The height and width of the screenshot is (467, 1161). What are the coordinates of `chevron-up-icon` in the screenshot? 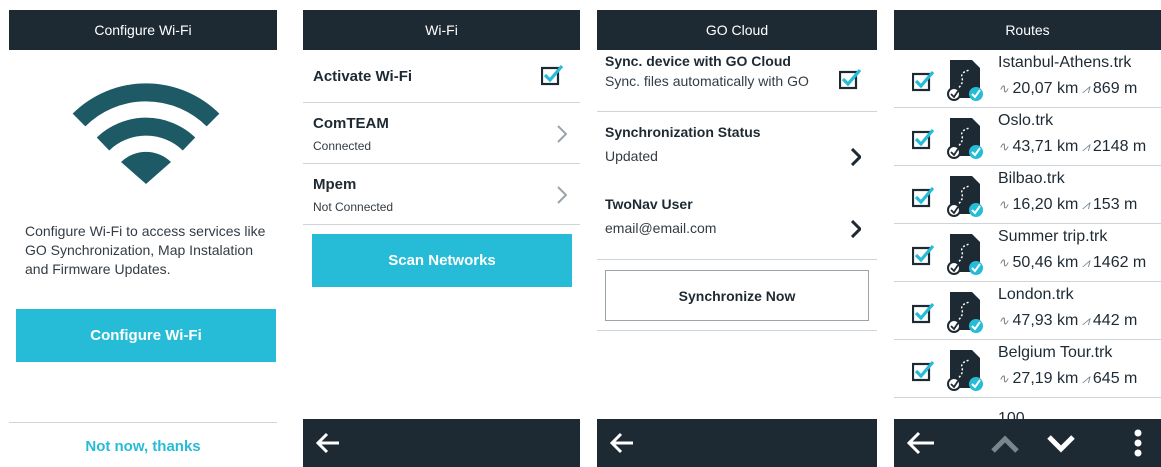 It's located at (1005, 444).